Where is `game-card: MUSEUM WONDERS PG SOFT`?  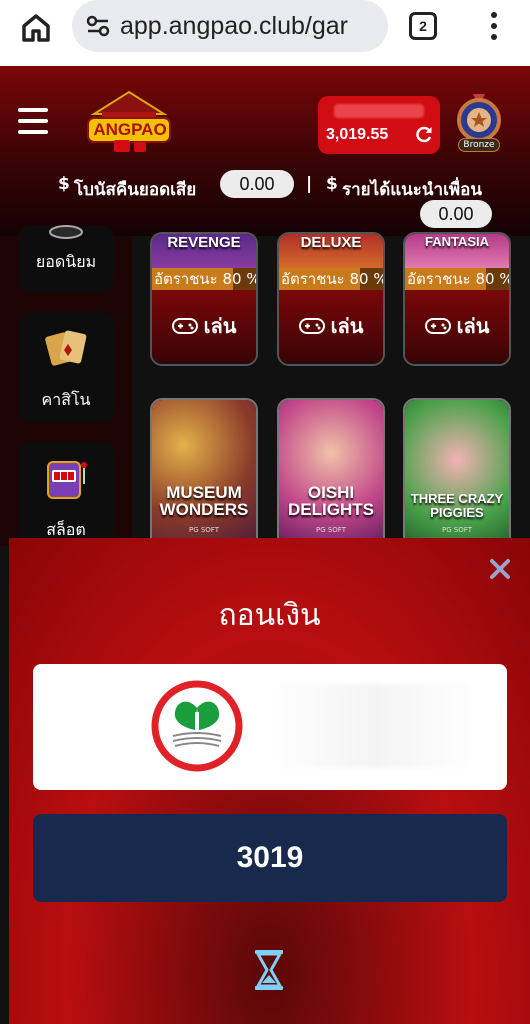 game-card: MUSEUM WONDERS PG SOFT is located at coordinates (204, 473).